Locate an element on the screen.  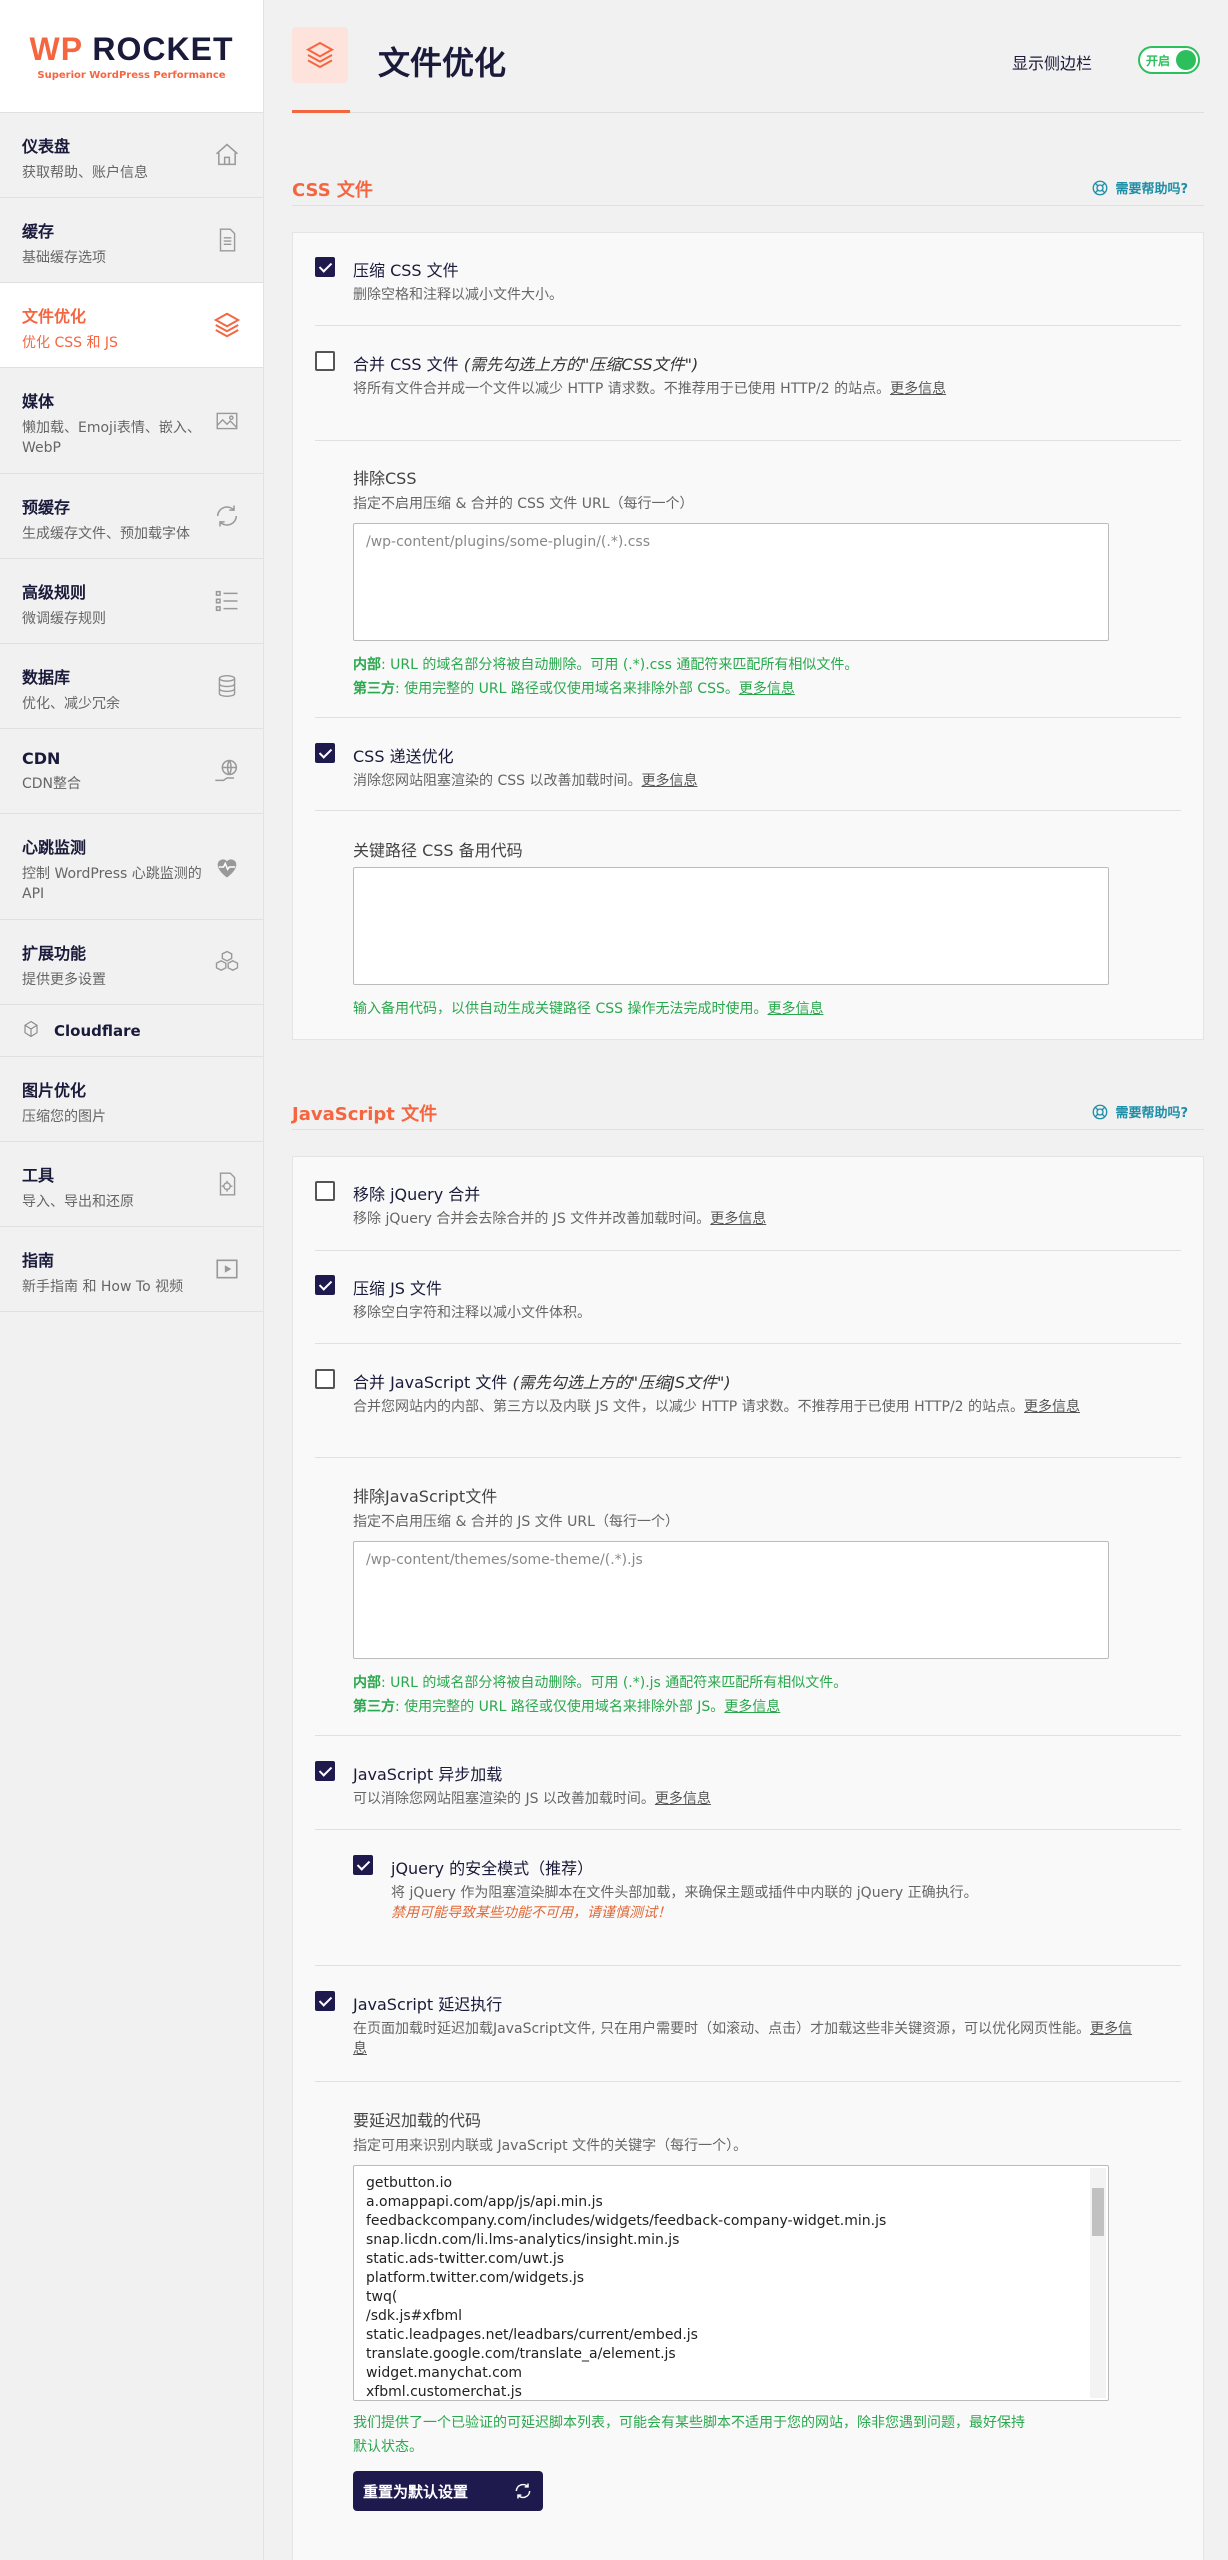
delay-js-line: xfbml.customerchat.js is located at coordinates (444, 2392).